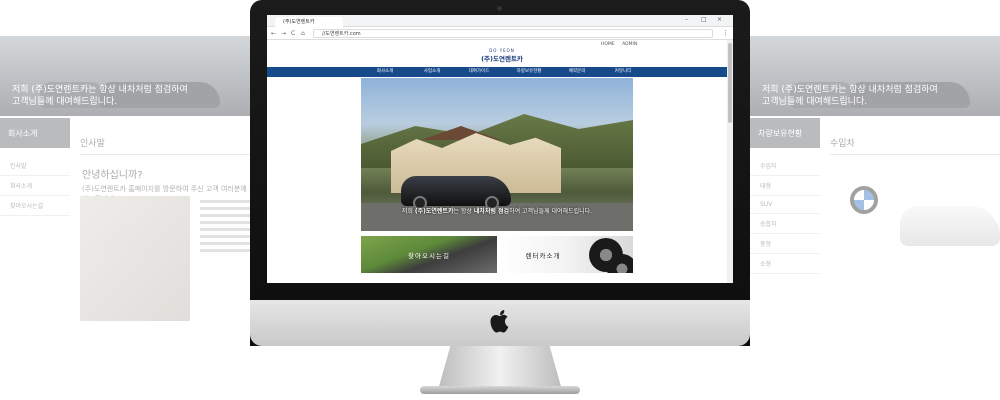 The height and width of the screenshot is (400, 1000). What do you see at coordinates (303, 33) in the screenshot?
I see `home-icon: ⌂` at bounding box center [303, 33].